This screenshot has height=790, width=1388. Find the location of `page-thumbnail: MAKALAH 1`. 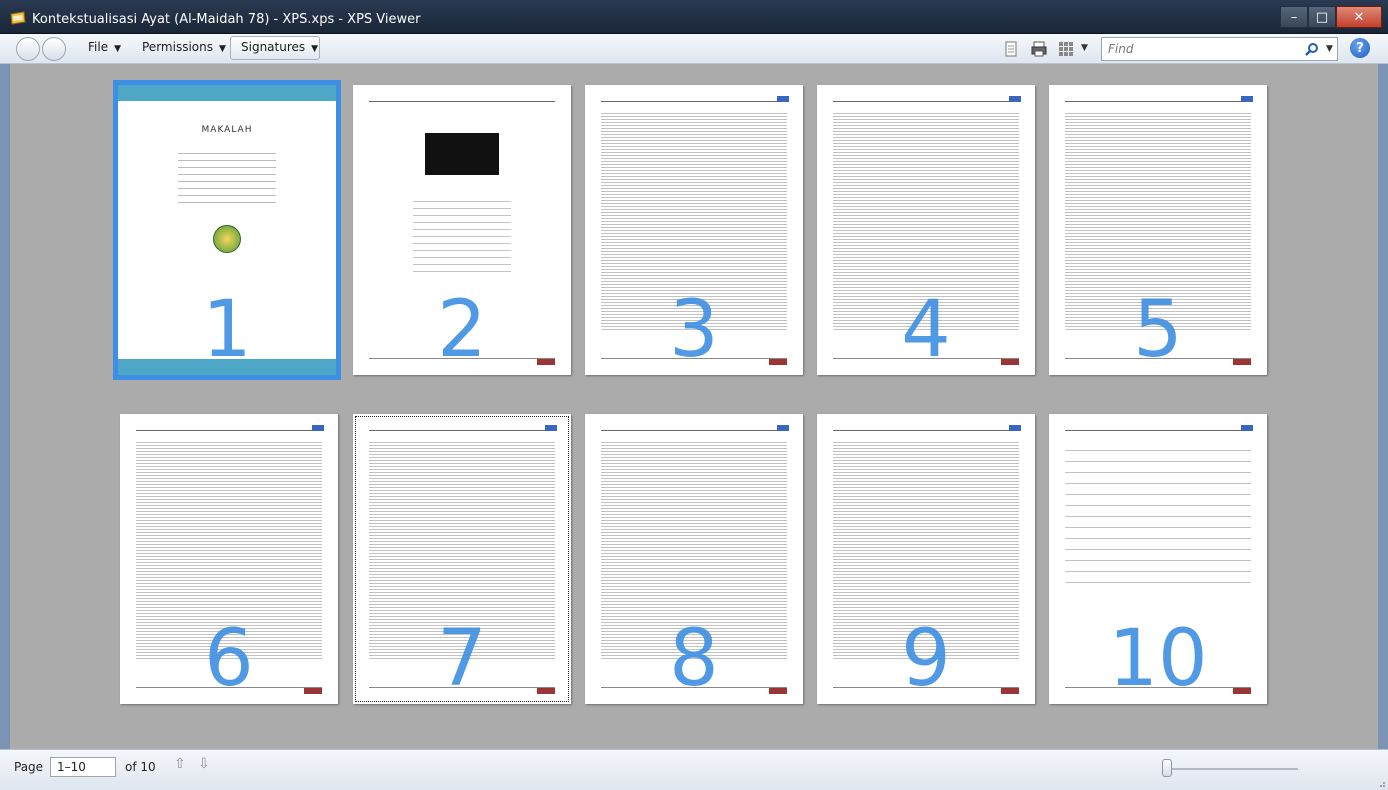

page-thumbnail: MAKALAH 1 is located at coordinates (227, 230).